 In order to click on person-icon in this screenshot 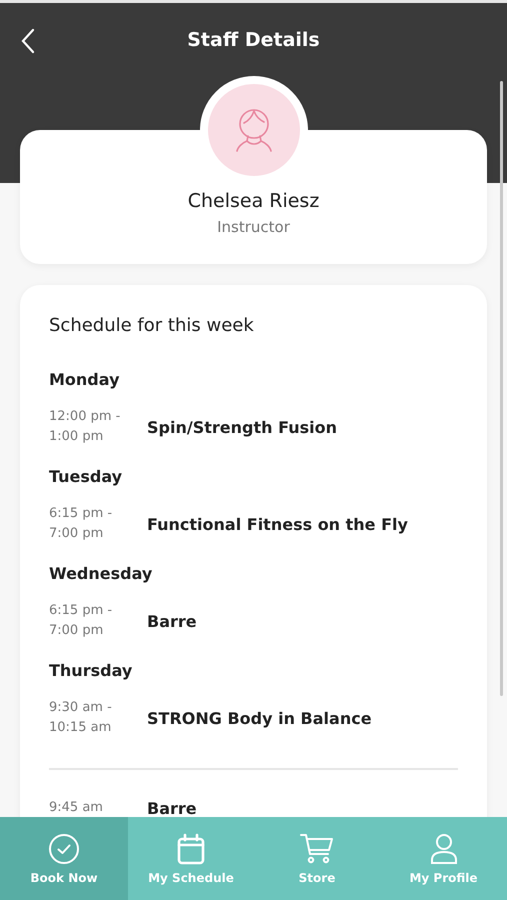, I will do `click(254, 130)`.